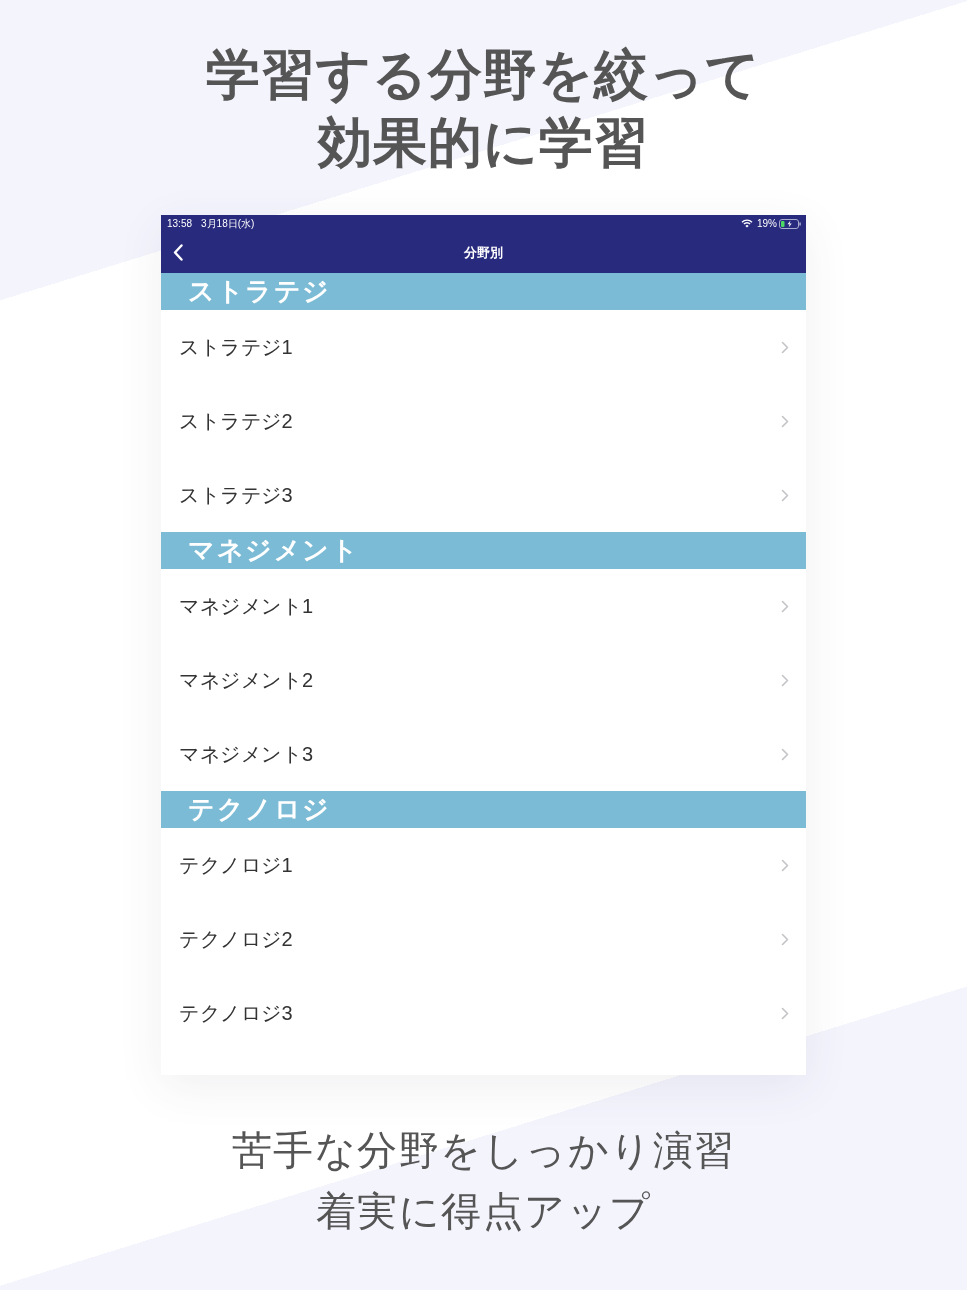 This screenshot has height=1290, width=967. Describe the element at coordinates (483, 606) in the screenshot. I see `category-row: マネジメント1` at that location.